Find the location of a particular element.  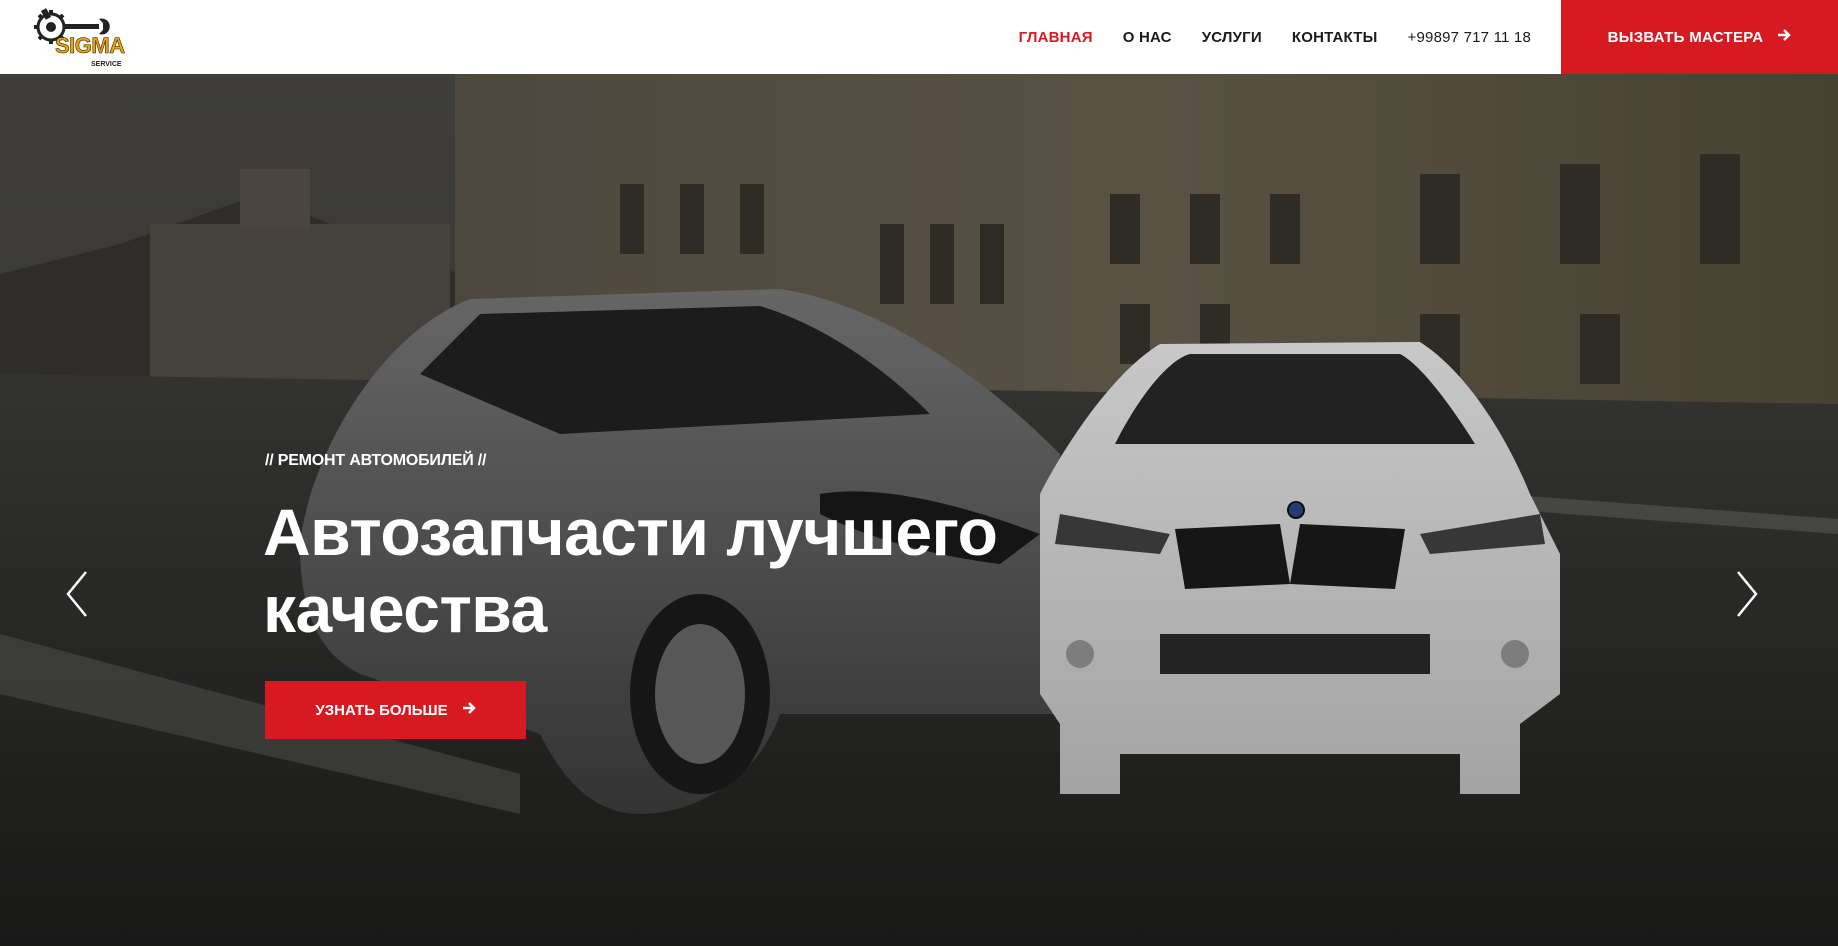

slider-next-button is located at coordinates (1746, 594).